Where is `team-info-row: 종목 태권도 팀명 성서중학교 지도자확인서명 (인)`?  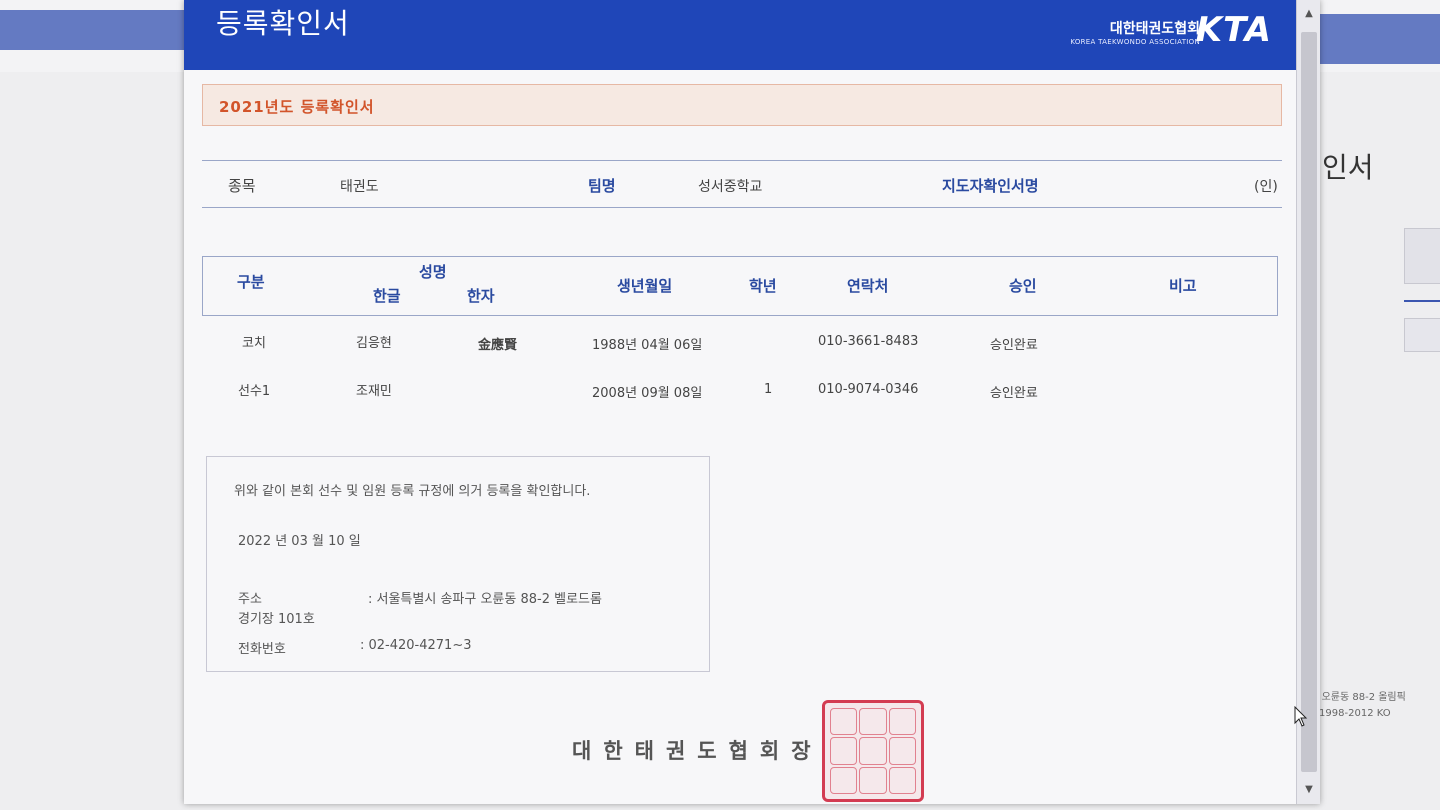 team-info-row: 종목 태권도 팀명 성서중학교 지도자확인서명 (인) is located at coordinates (742, 184).